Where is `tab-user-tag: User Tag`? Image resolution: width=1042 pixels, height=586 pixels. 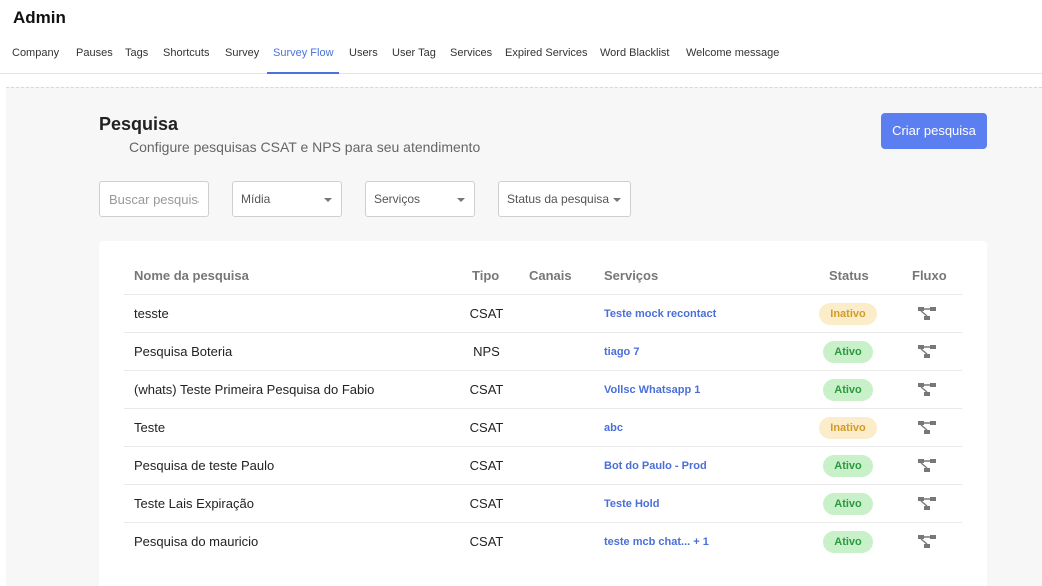
tab-user-tag: User Tag is located at coordinates (414, 53).